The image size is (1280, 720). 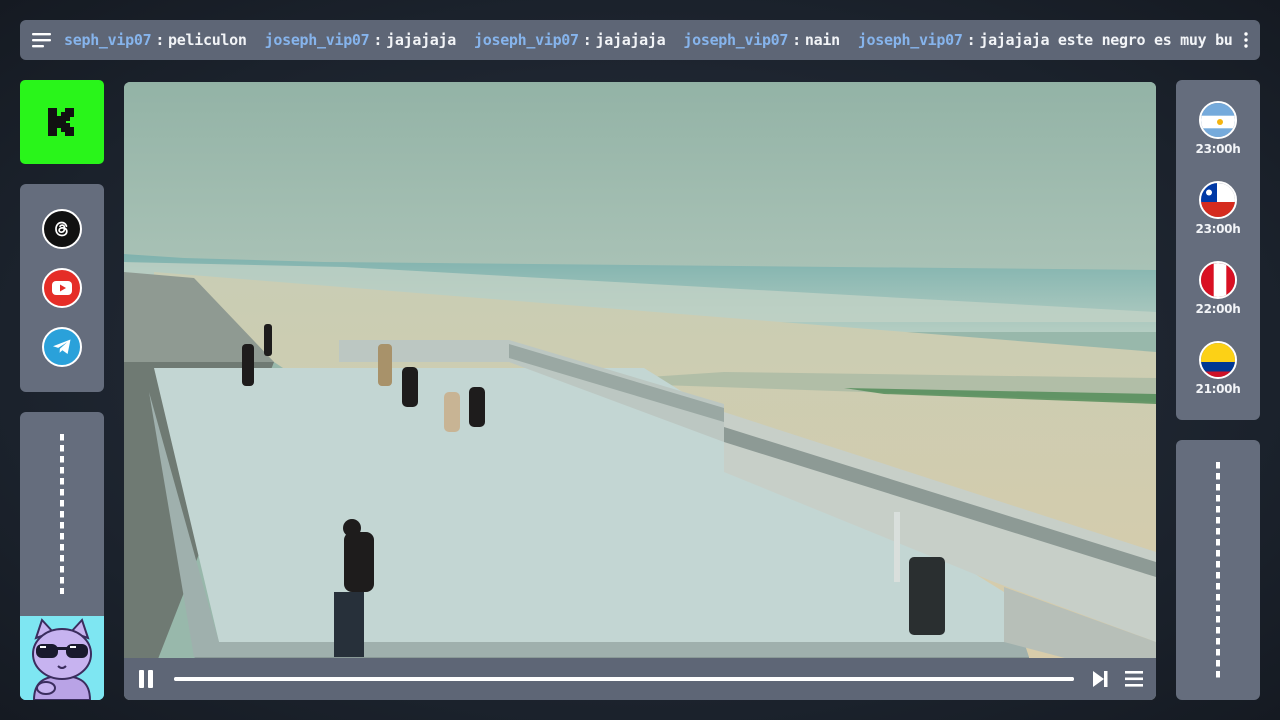 I want to click on social-links-panel, so click(x=62, y=288).